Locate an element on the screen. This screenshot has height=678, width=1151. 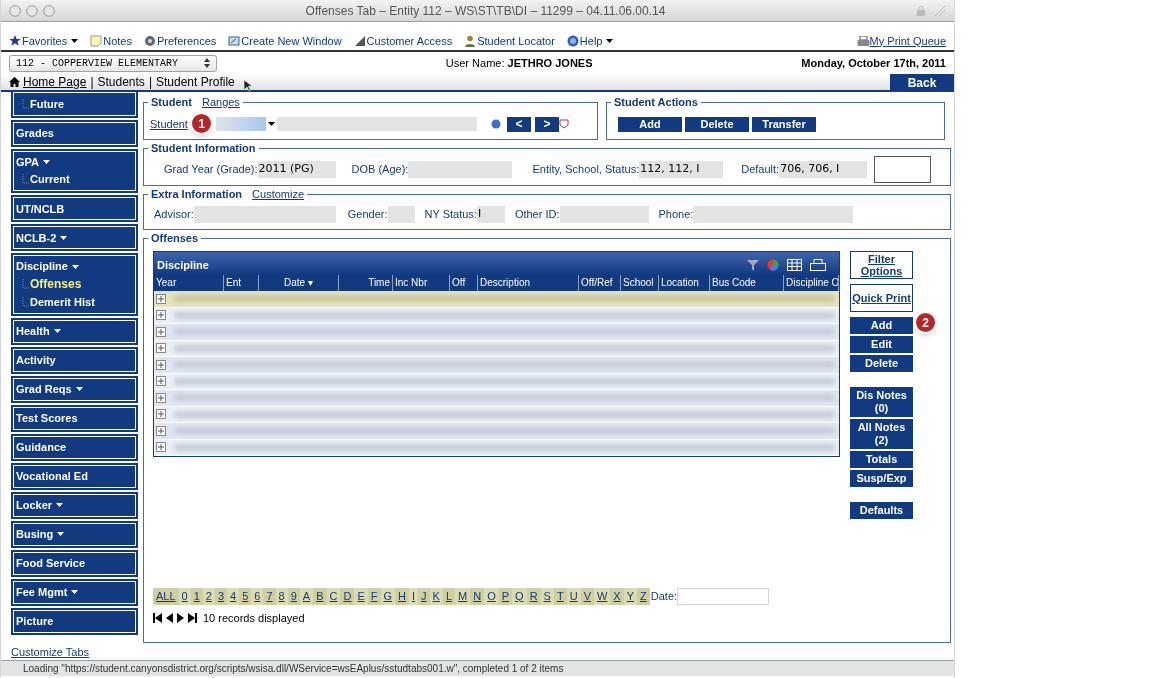
letter-filter: Q is located at coordinates (519, 596).